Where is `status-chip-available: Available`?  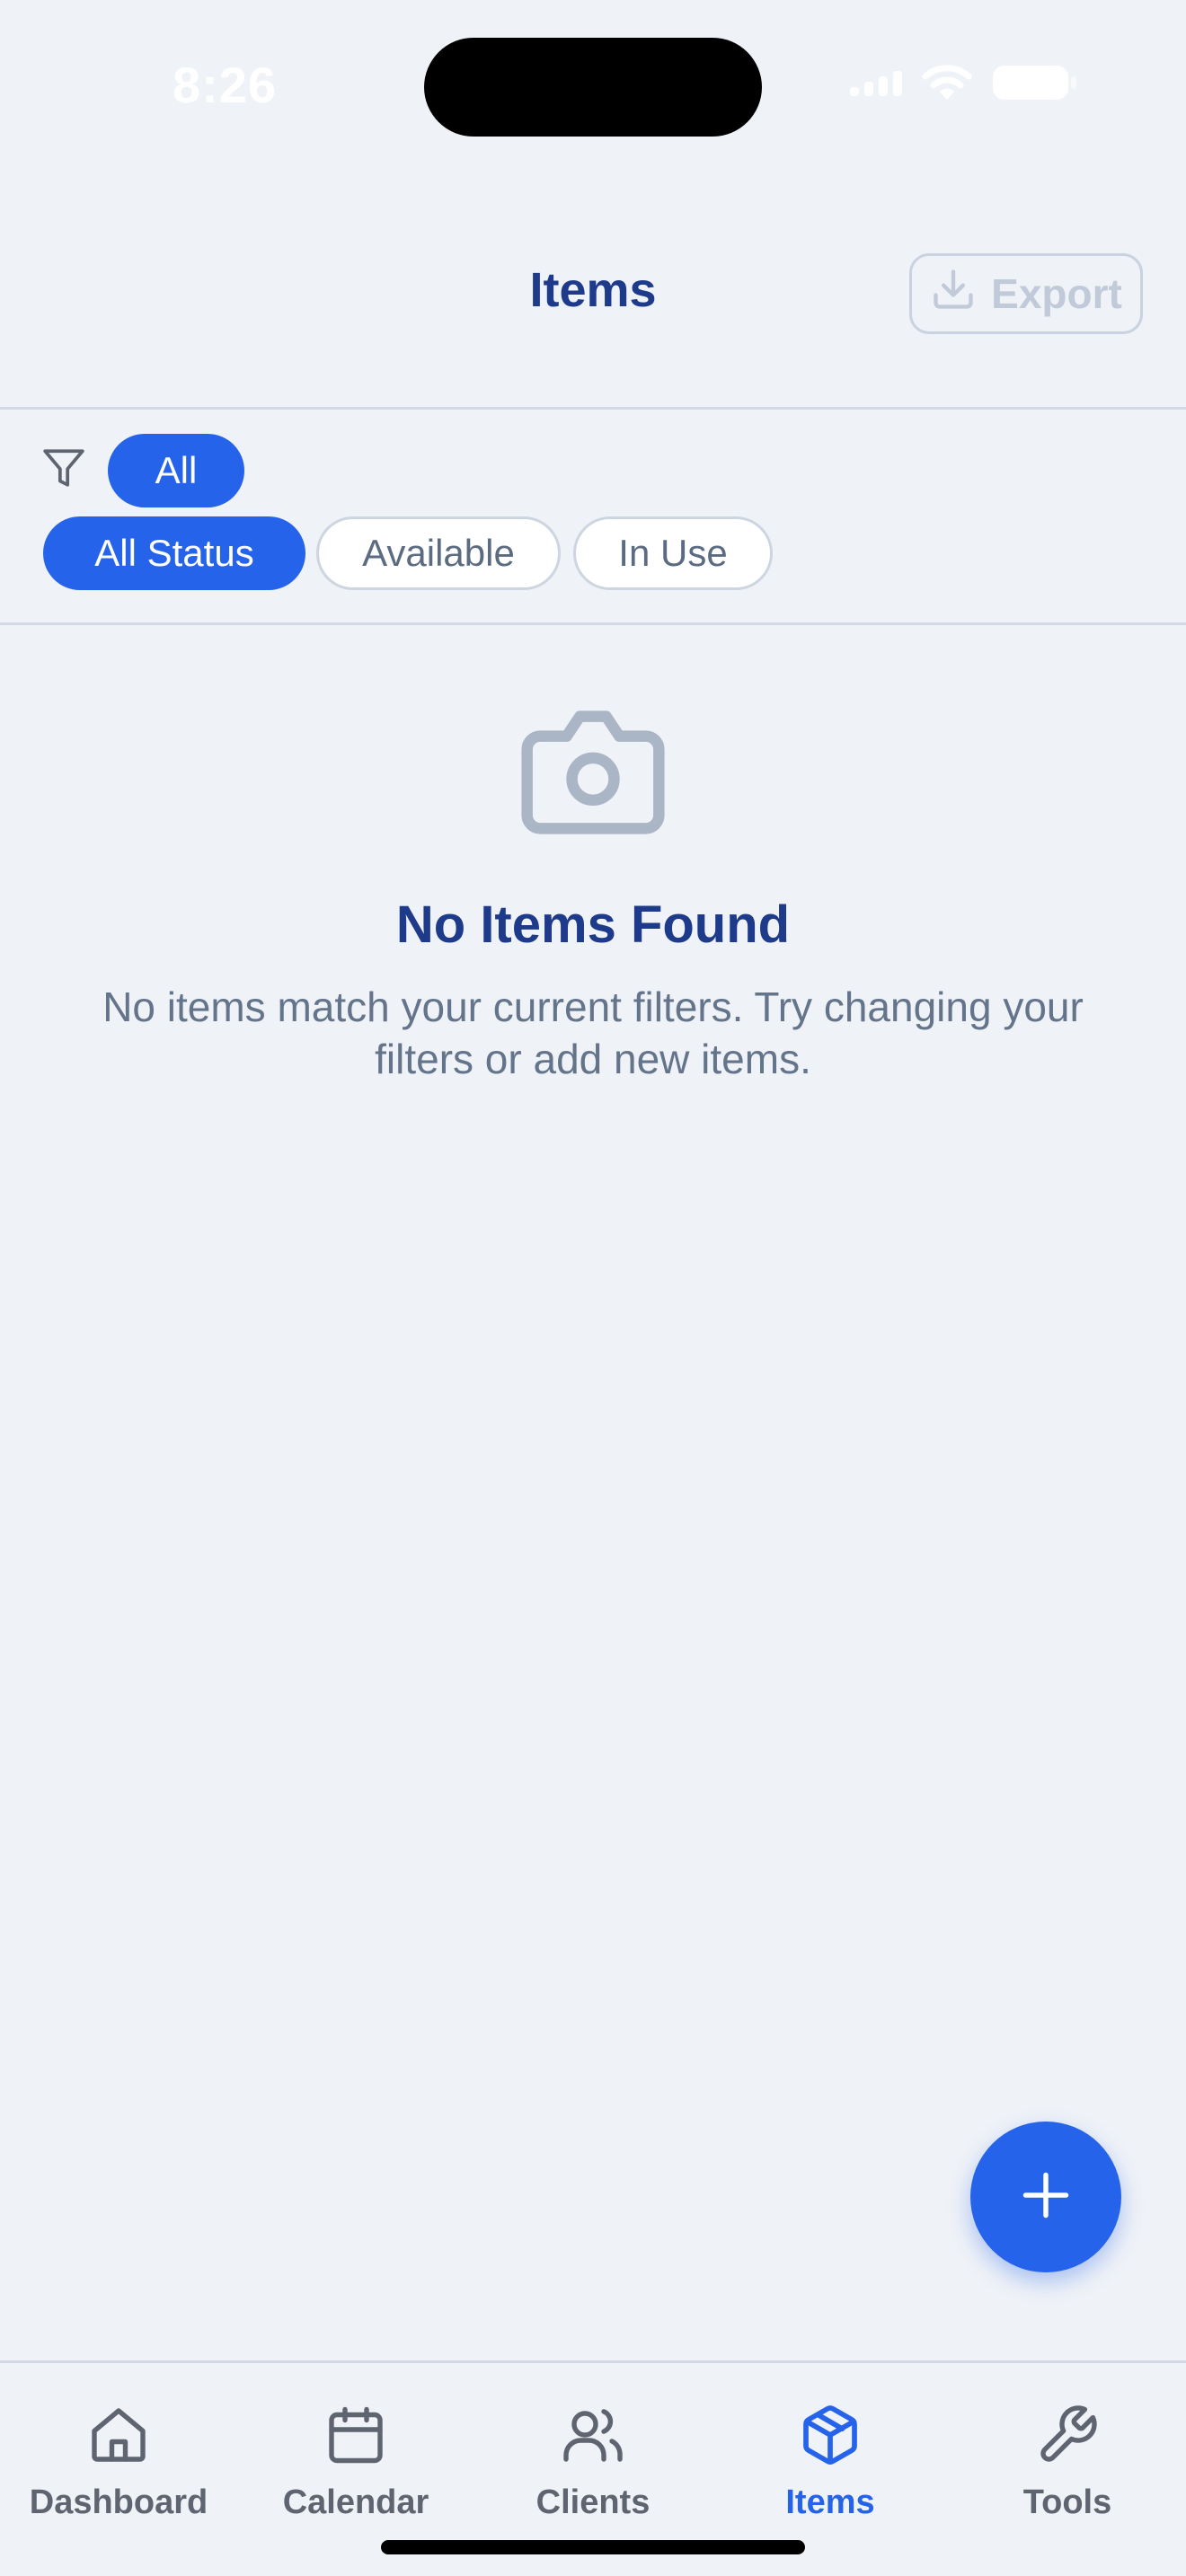
status-chip-available: Available is located at coordinates (438, 553).